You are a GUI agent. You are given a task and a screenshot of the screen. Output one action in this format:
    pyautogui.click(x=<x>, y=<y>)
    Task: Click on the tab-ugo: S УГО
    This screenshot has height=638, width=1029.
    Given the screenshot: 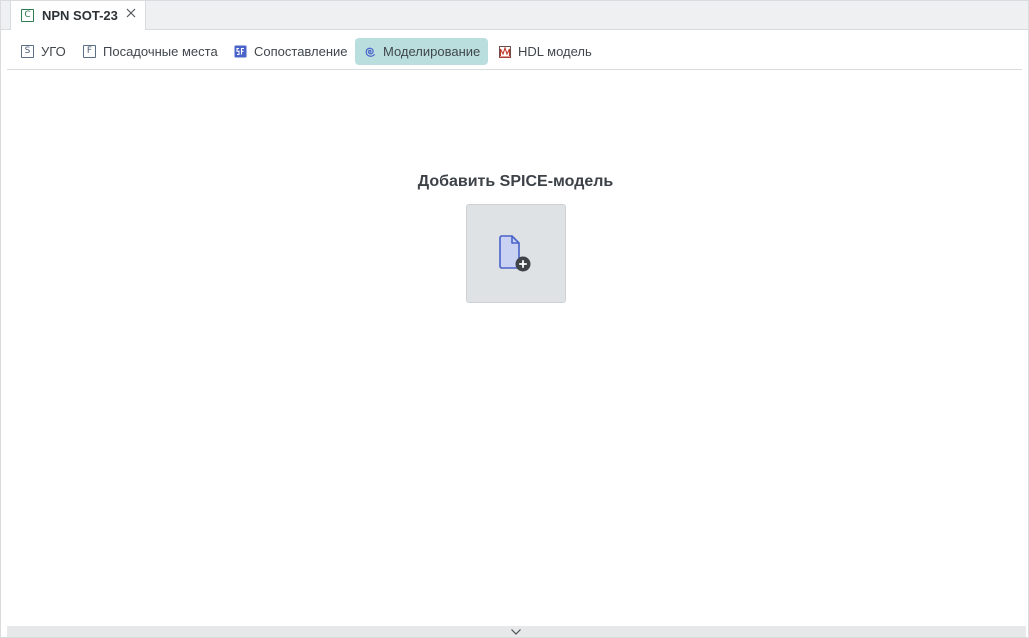 What is the action you would take?
    pyautogui.click(x=43, y=51)
    